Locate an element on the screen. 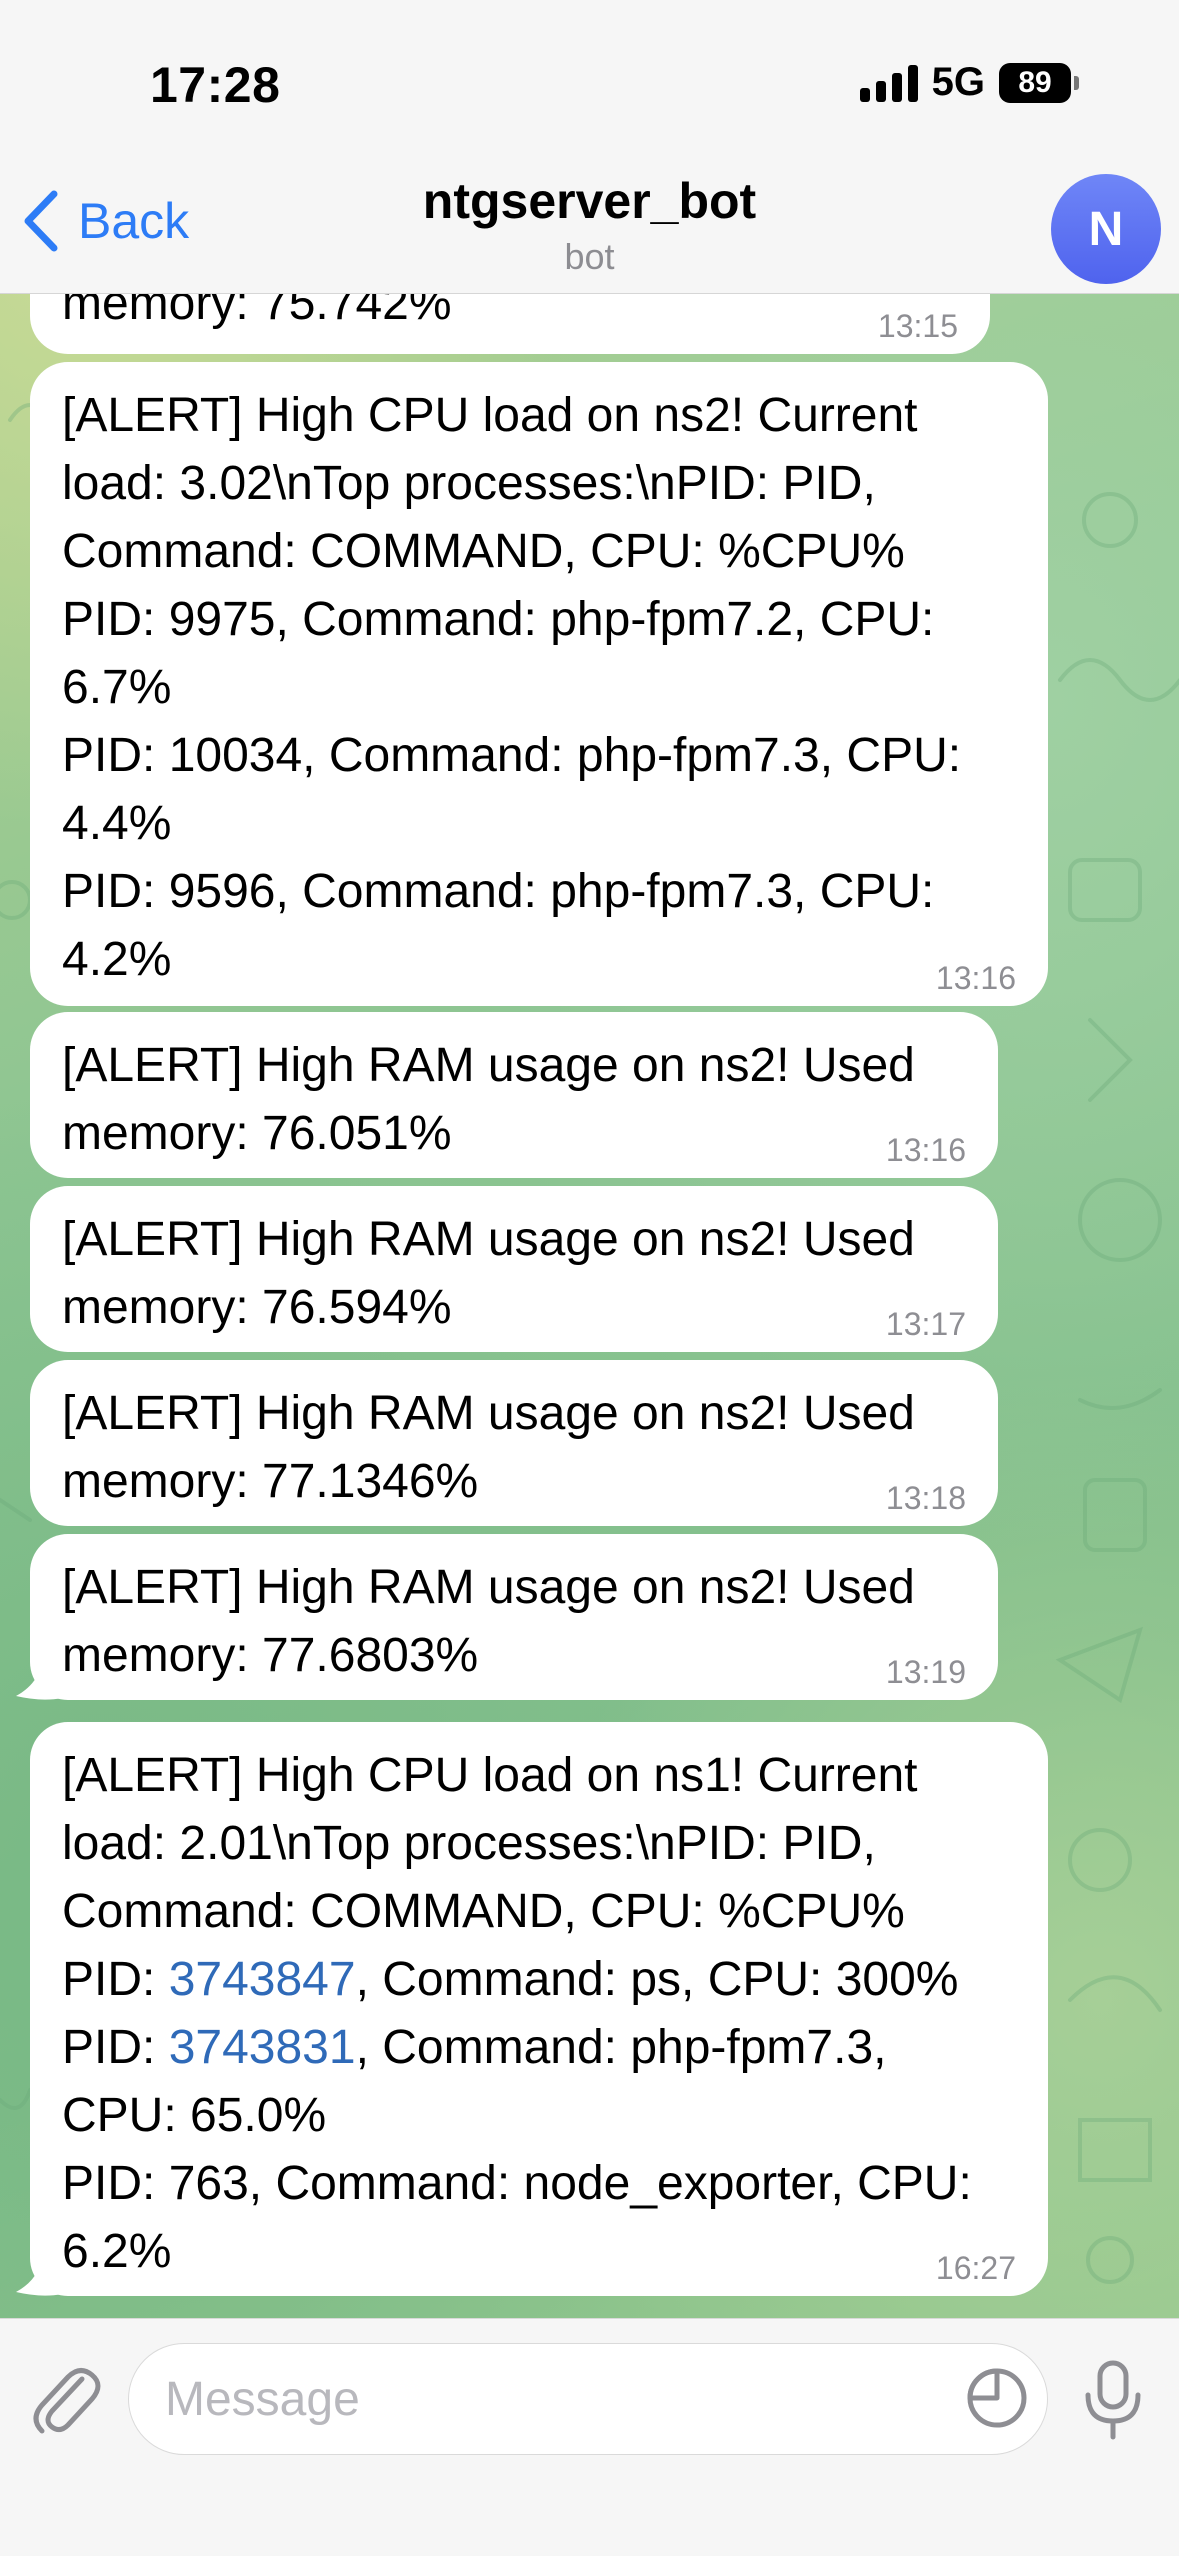  chat-title-block: ntgserver_bot bot is located at coordinates (589, 225).